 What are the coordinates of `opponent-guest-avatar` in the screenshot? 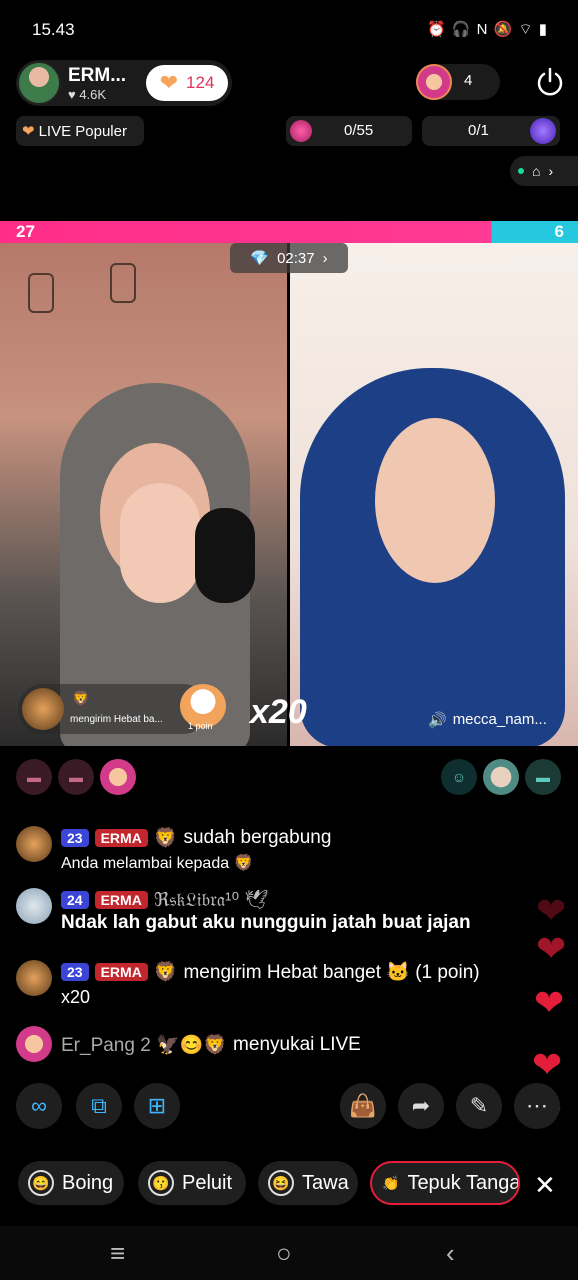 It's located at (501, 777).